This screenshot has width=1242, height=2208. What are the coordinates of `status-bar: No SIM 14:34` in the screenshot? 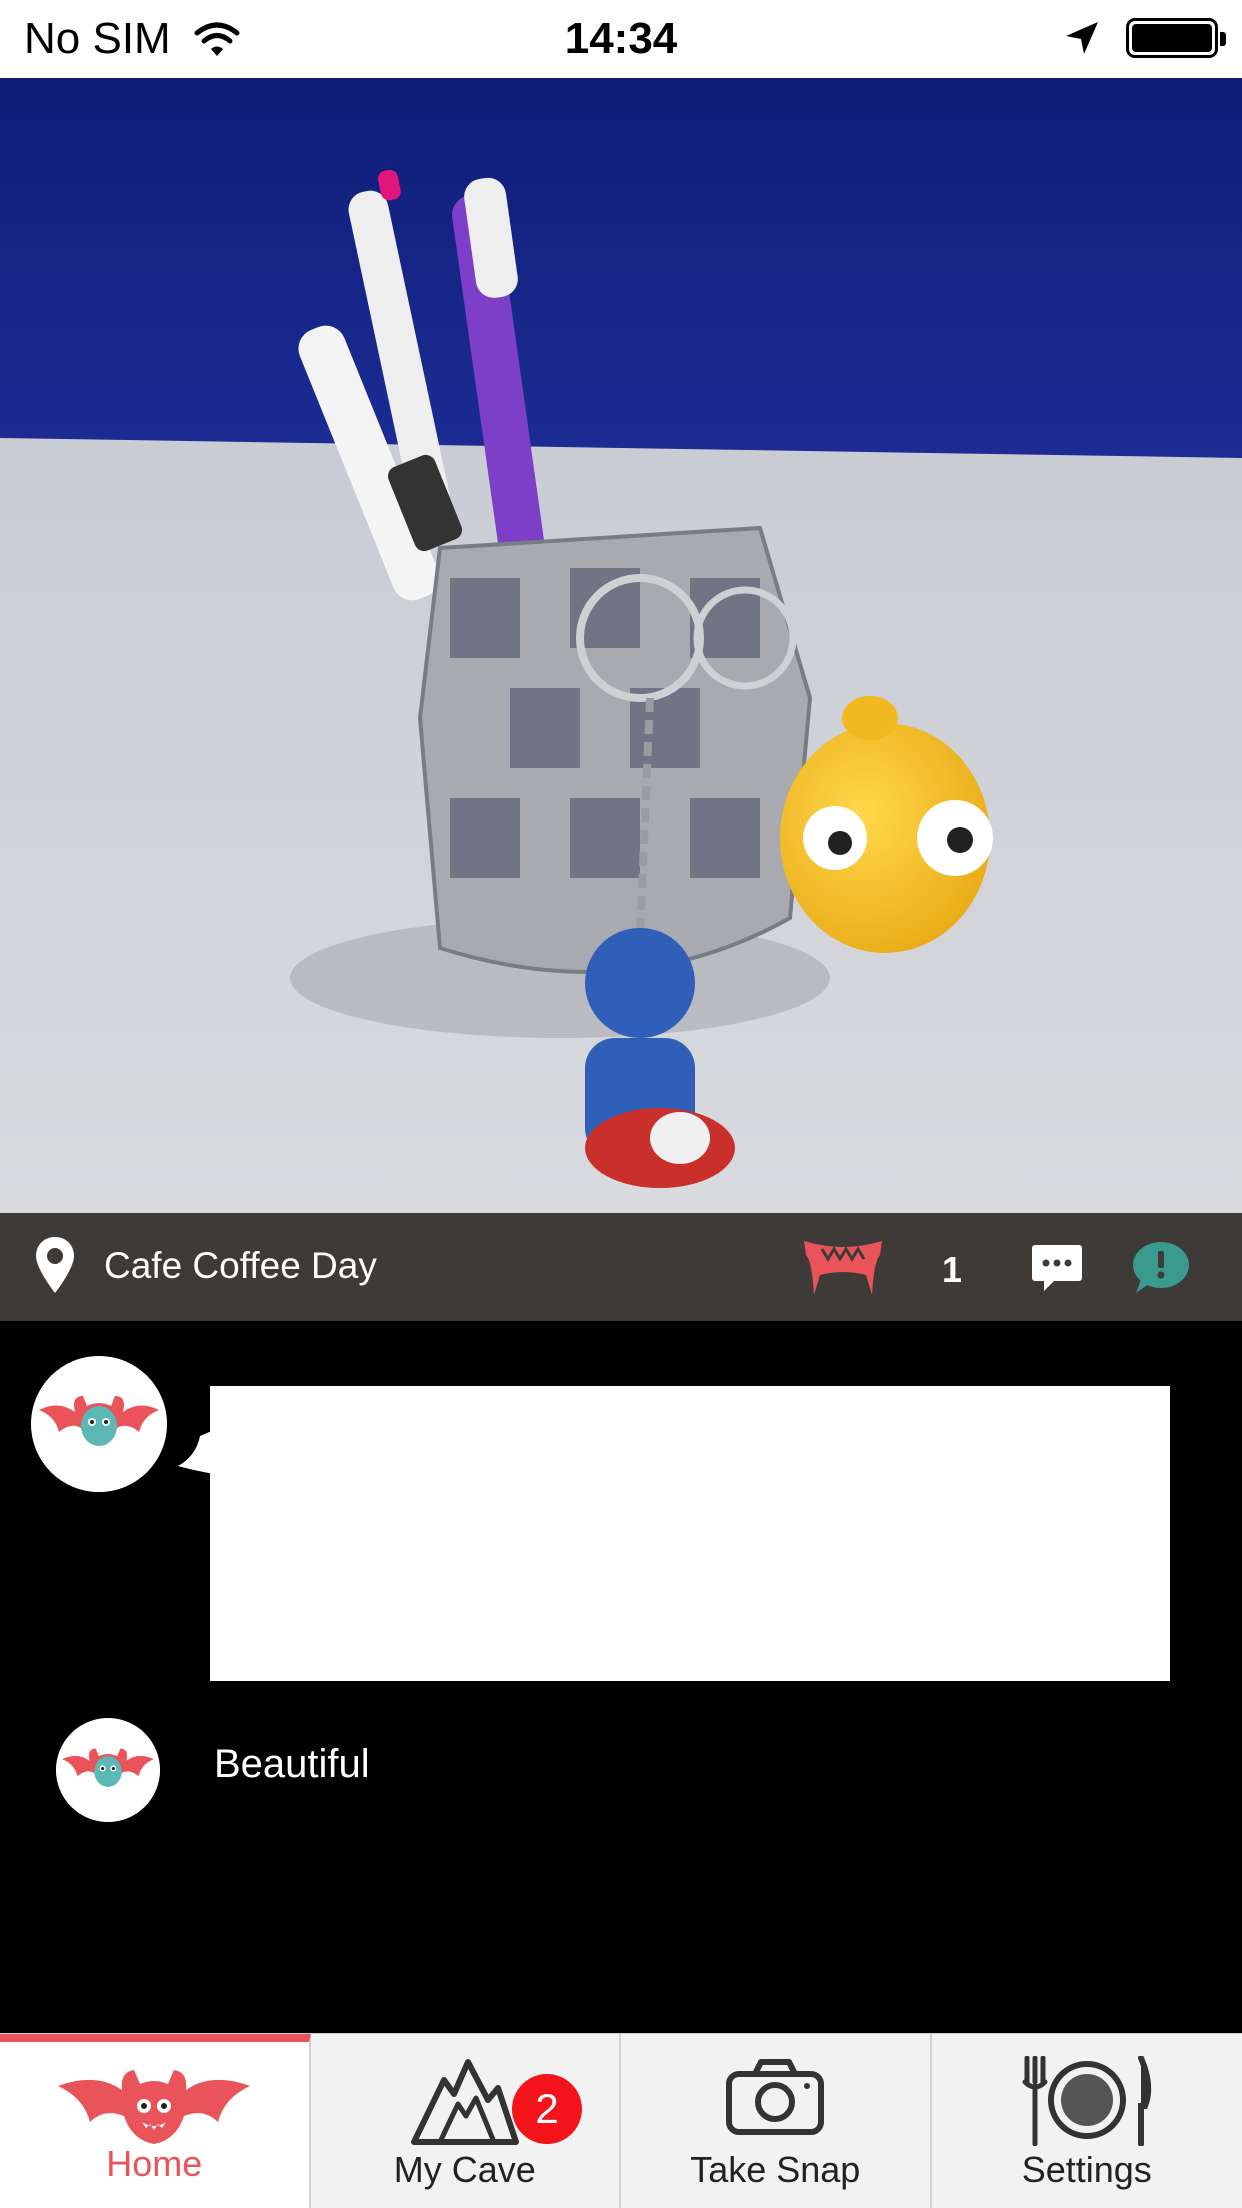 It's located at (621, 39).